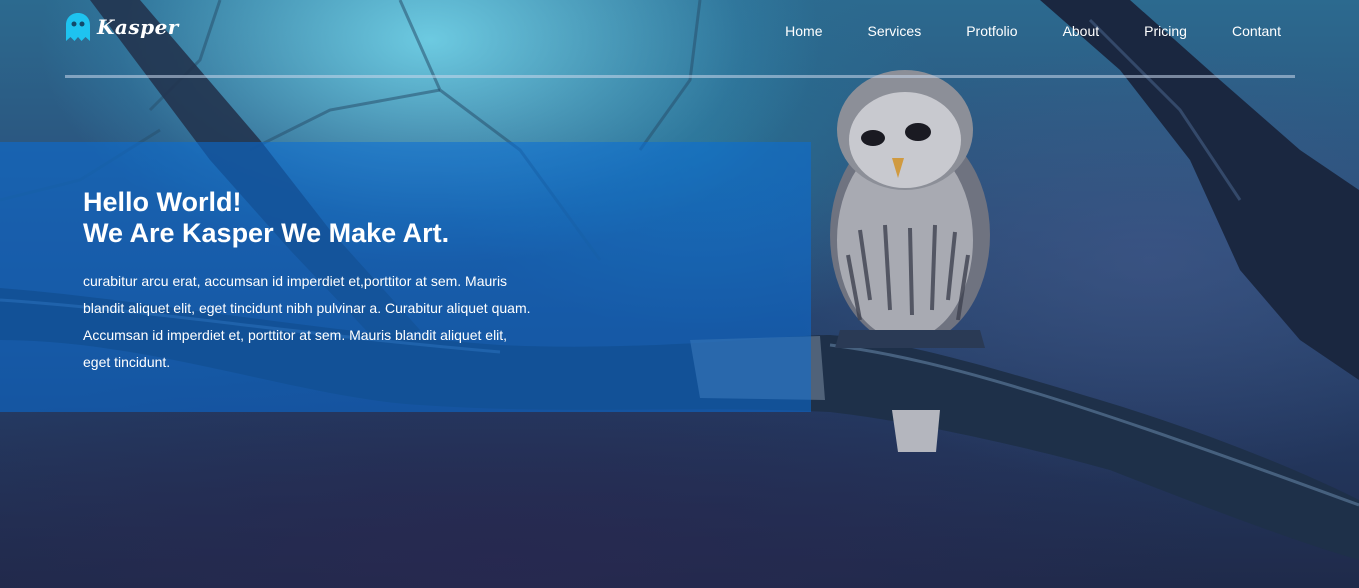 This screenshot has width=1359, height=588. Describe the element at coordinates (266, 233) in the screenshot. I see `hero-title-line-2: We Are Kasper We Make Art.` at that location.